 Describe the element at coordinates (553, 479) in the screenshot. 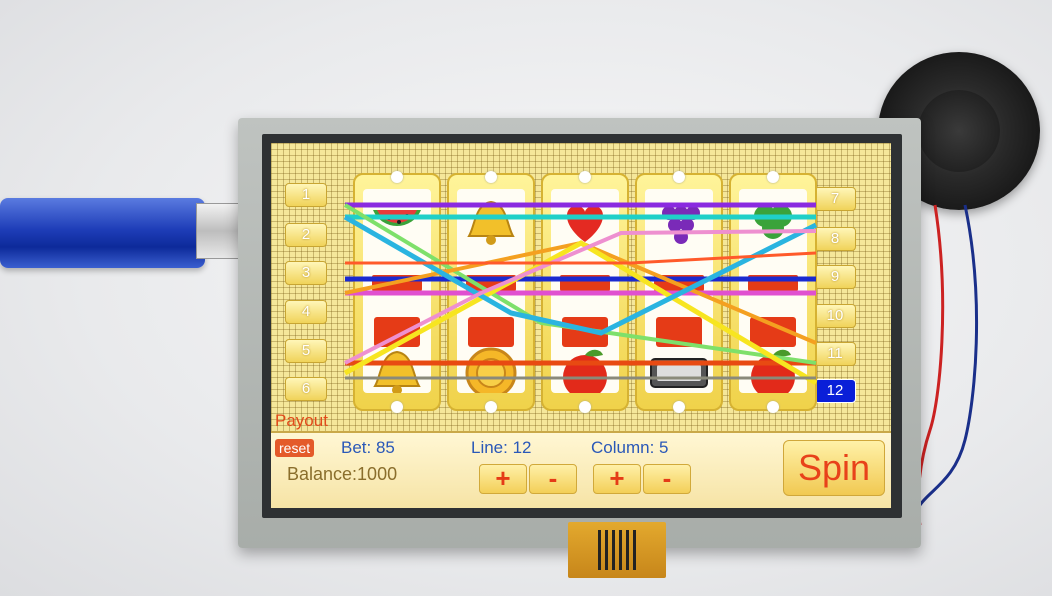

I see `line-minus-button: -` at that location.